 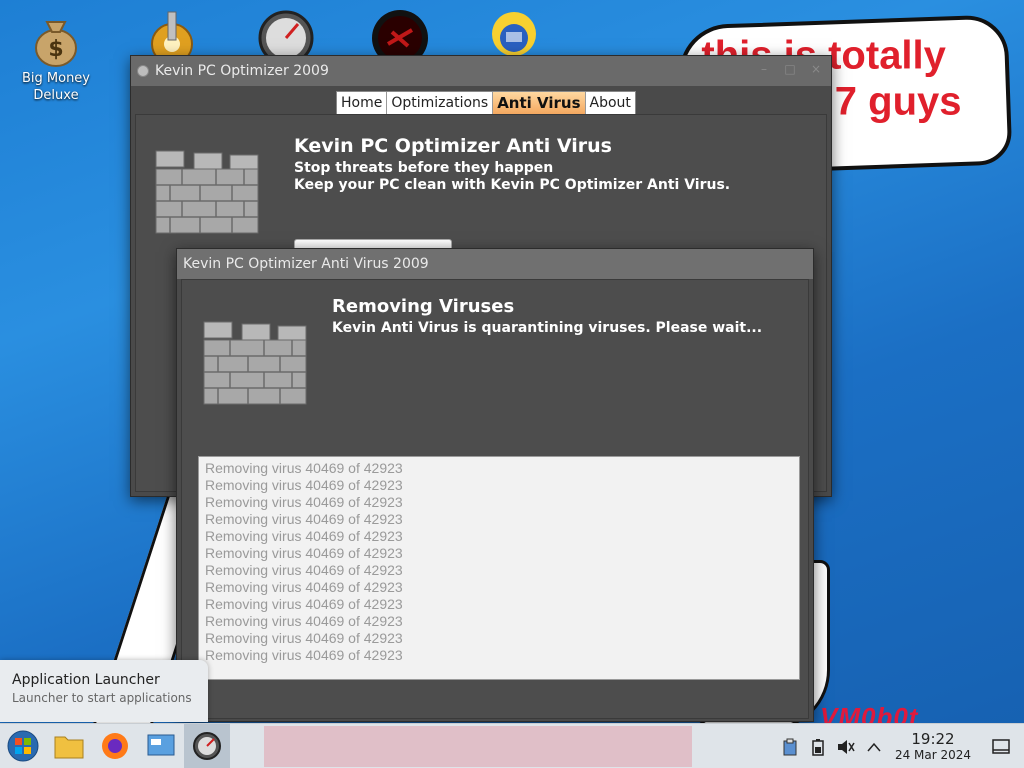 What do you see at coordinates (539, 103) in the screenshot?
I see `tab-anti-virus: Anti Virus` at bounding box center [539, 103].